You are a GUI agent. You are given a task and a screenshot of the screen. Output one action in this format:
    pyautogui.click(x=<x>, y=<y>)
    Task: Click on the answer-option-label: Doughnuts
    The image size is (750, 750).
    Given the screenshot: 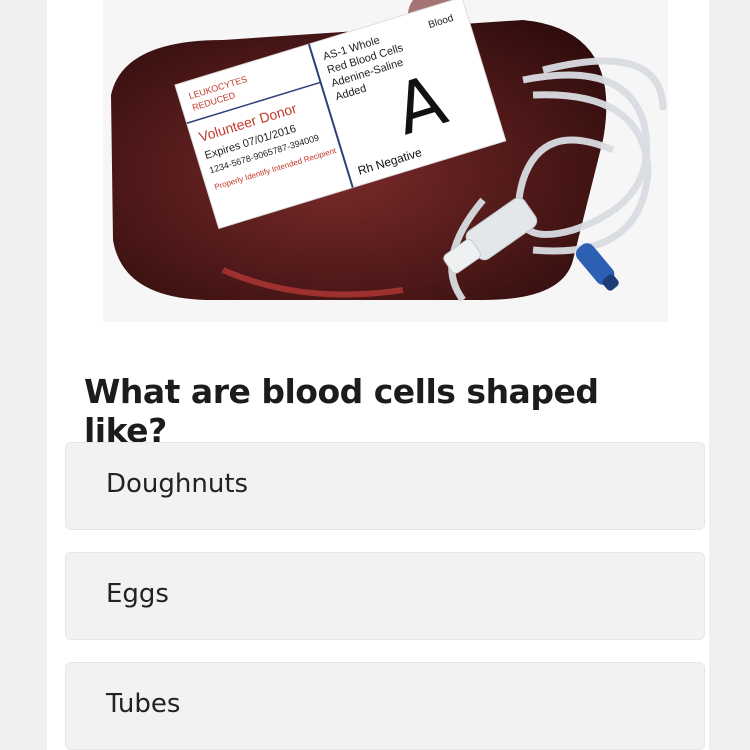 What is the action you would take?
    pyautogui.click(x=177, y=484)
    